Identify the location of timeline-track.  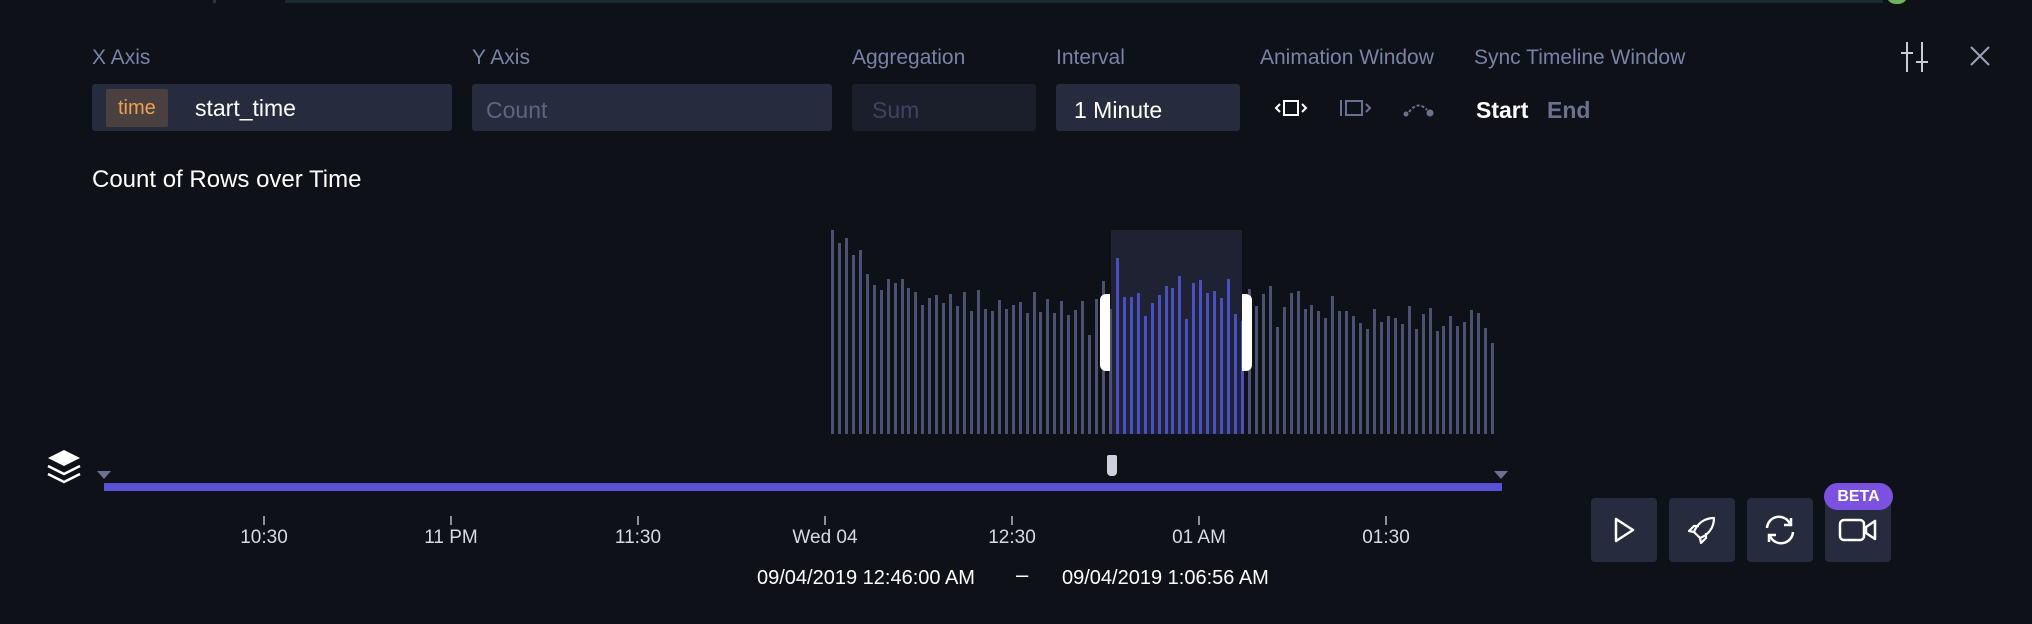
(803, 487).